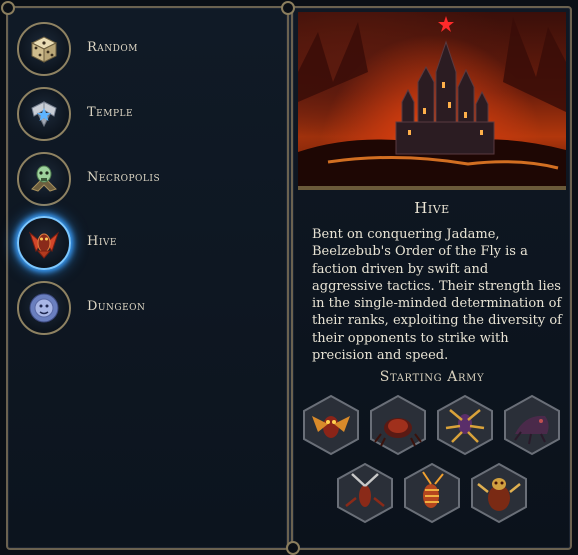  I want to click on faction-label: Random, so click(112, 47).